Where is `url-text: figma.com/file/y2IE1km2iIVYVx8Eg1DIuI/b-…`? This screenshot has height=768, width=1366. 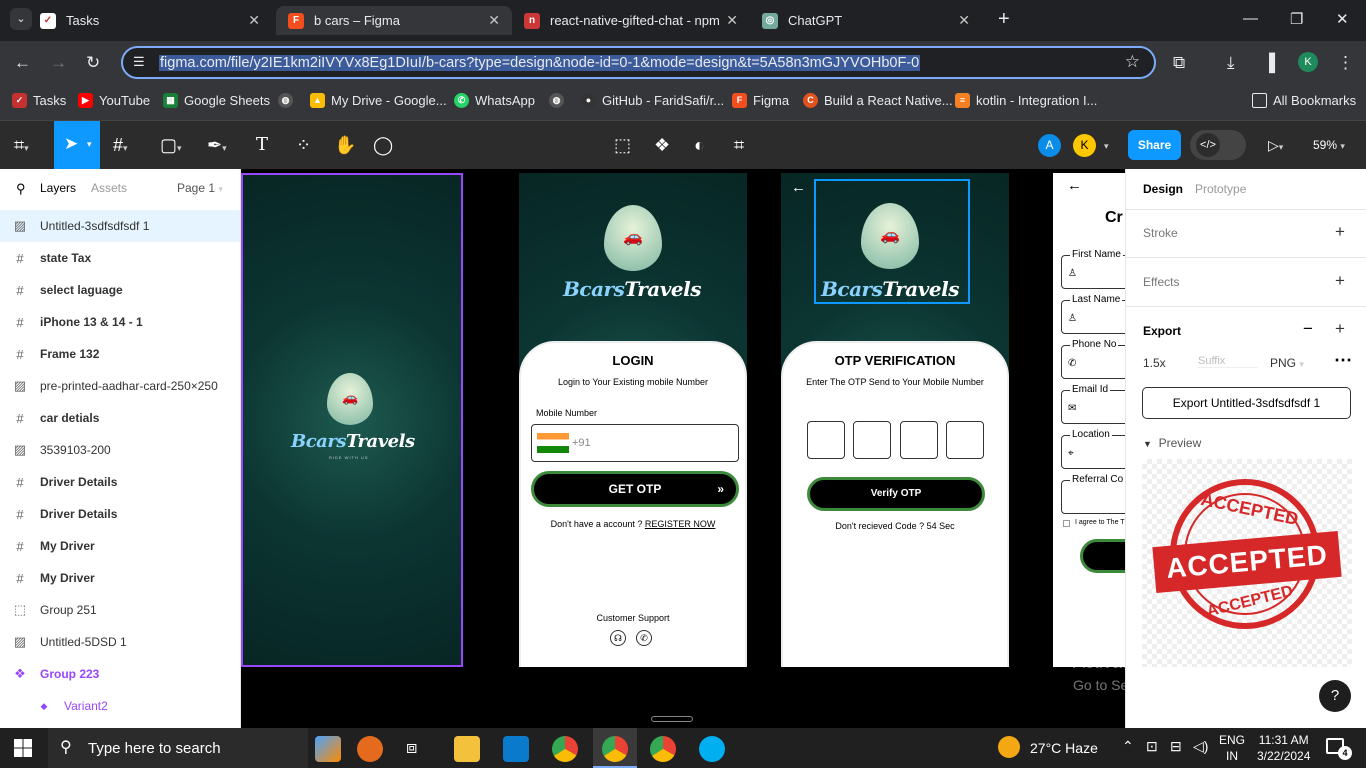 url-text: figma.com/file/y2IE1km2iIVYVx8Eg1DIuI/b-… is located at coordinates (540, 63).